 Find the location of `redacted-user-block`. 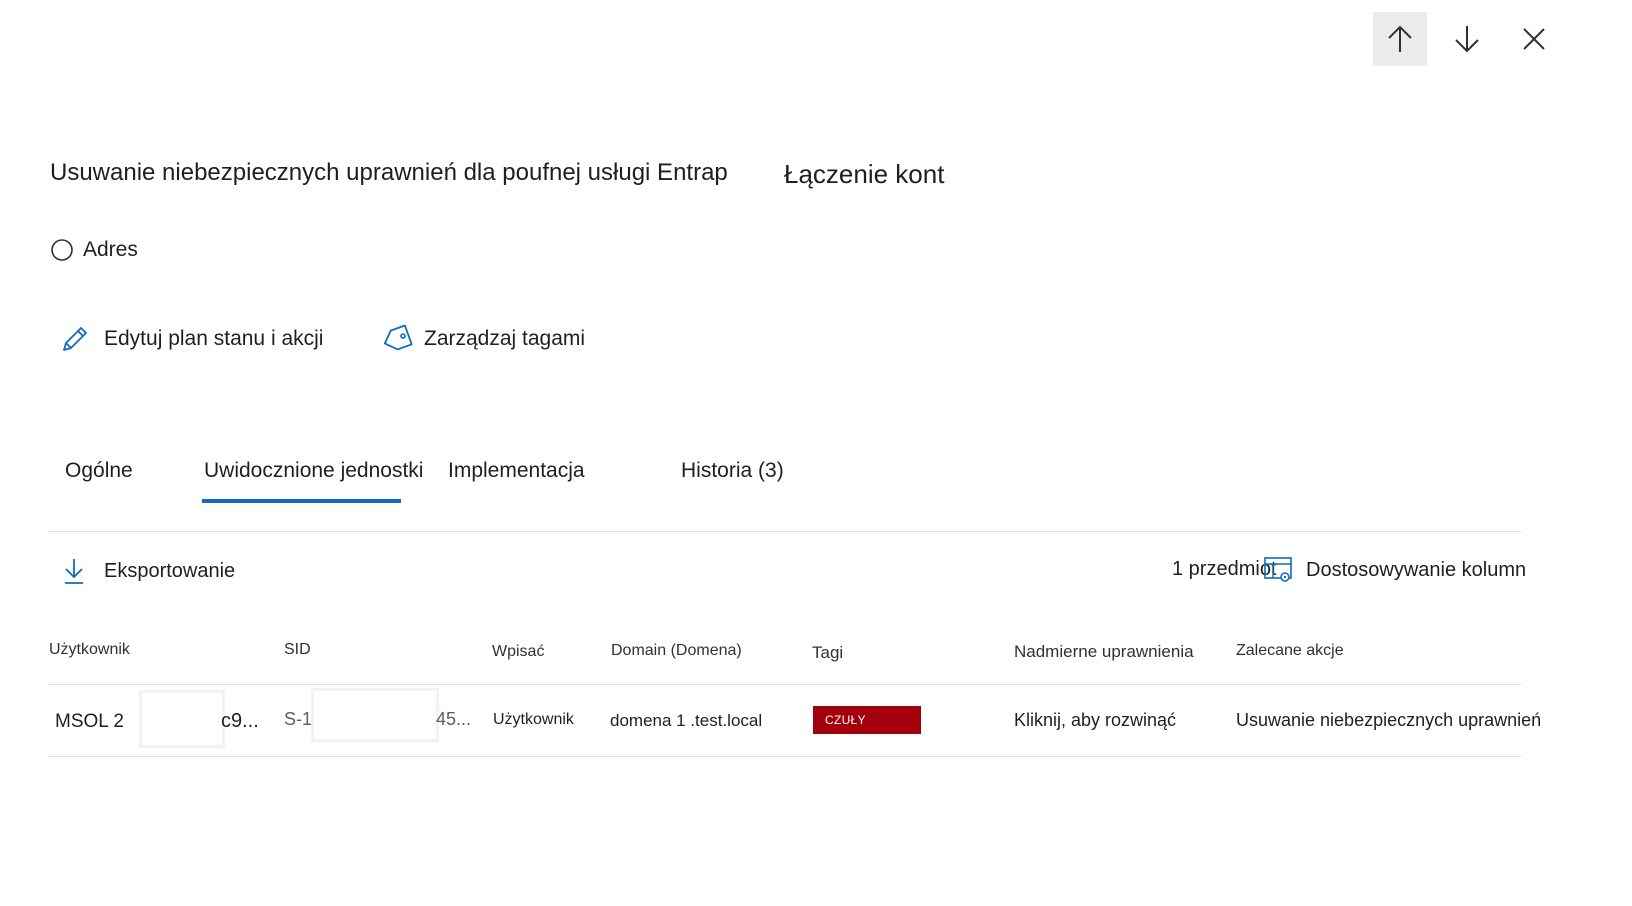

redacted-user-block is located at coordinates (182, 719).